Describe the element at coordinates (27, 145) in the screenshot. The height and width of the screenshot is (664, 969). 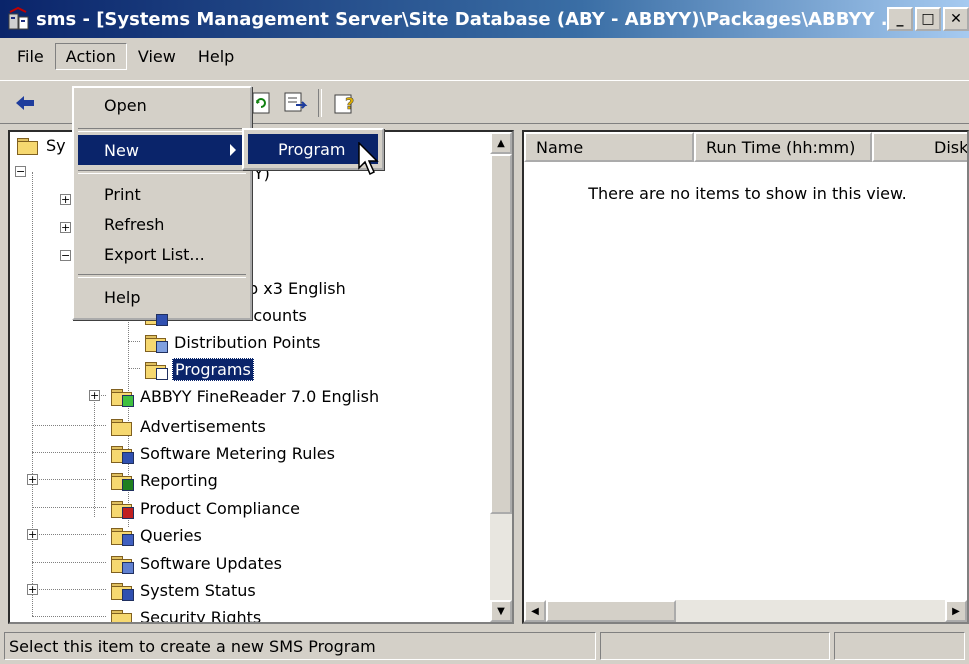
I see `site-database-icon` at that location.